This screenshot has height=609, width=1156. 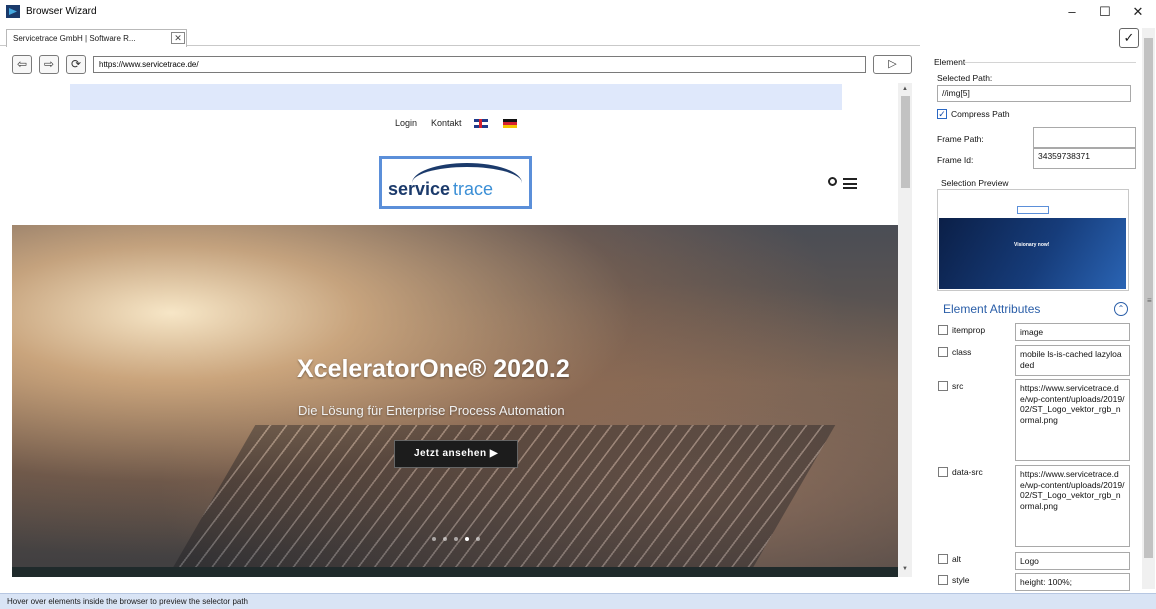 What do you see at coordinates (473, 189) in the screenshot?
I see `logo-text-trace: trace` at bounding box center [473, 189].